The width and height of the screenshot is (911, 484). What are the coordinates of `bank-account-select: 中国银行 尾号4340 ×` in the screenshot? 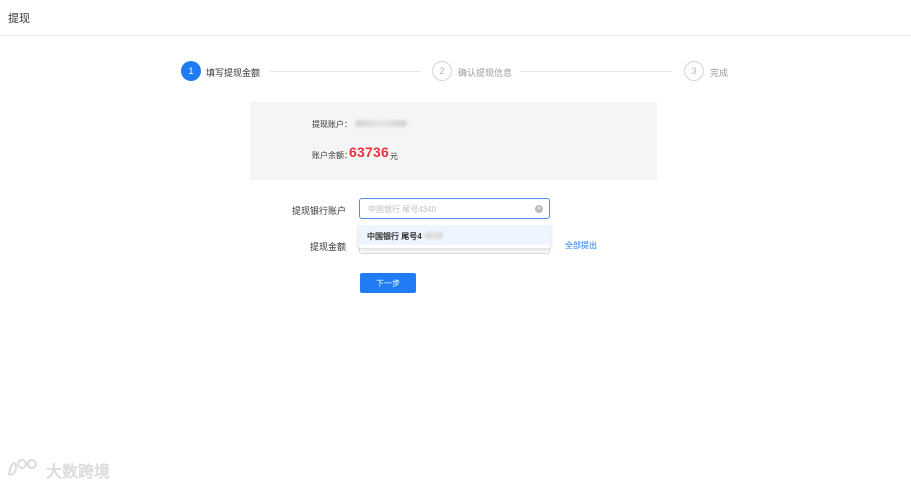 It's located at (454, 208).